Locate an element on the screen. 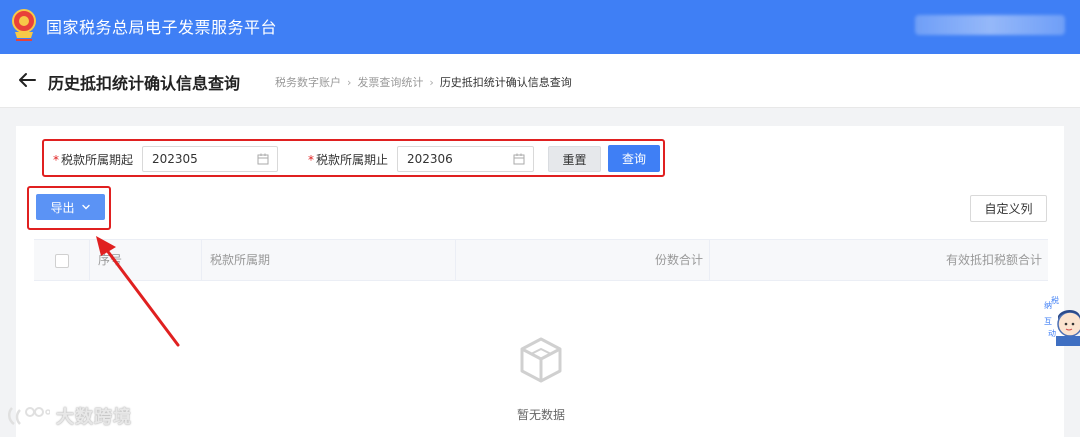 Image resolution: width=1080 pixels, height=437 pixels. start-period-input: 202305 is located at coordinates (210, 159).